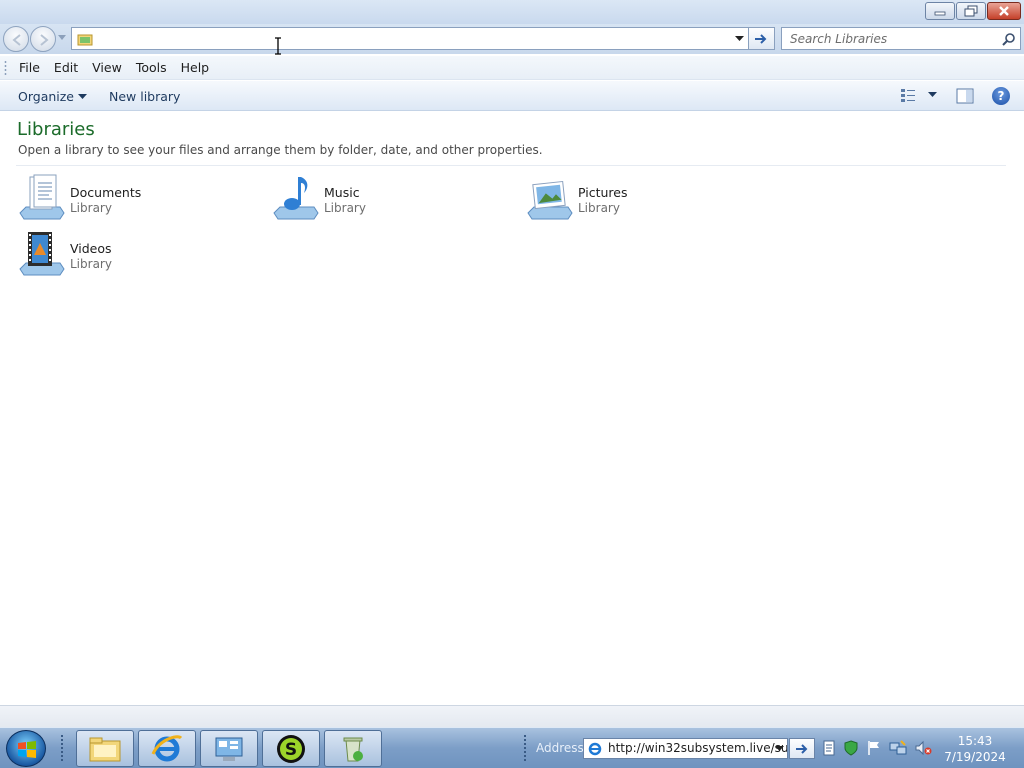 Image resolution: width=1024 pixels, height=768 pixels. What do you see at coordinates (410, 38) in the screenshot?
I see `address-bar` at bounding box center [410, 38].